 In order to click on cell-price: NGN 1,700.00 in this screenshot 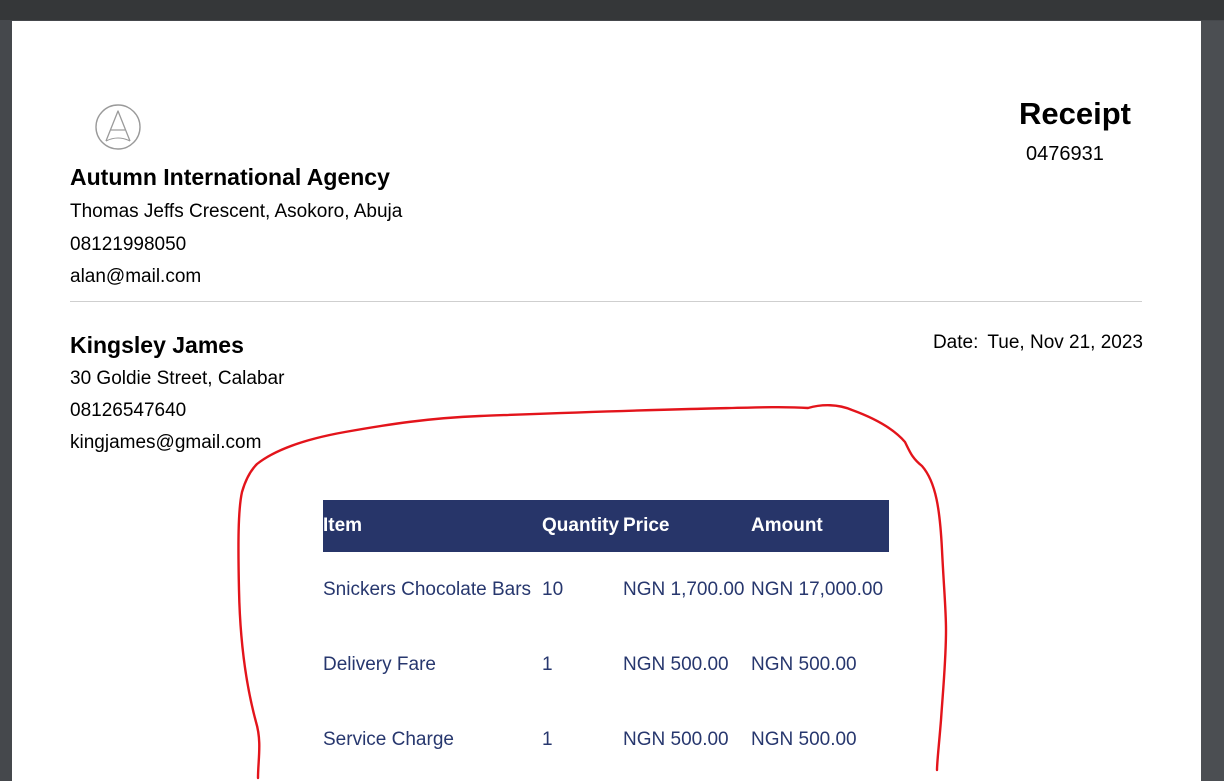, I will do `click(684, 589)`.